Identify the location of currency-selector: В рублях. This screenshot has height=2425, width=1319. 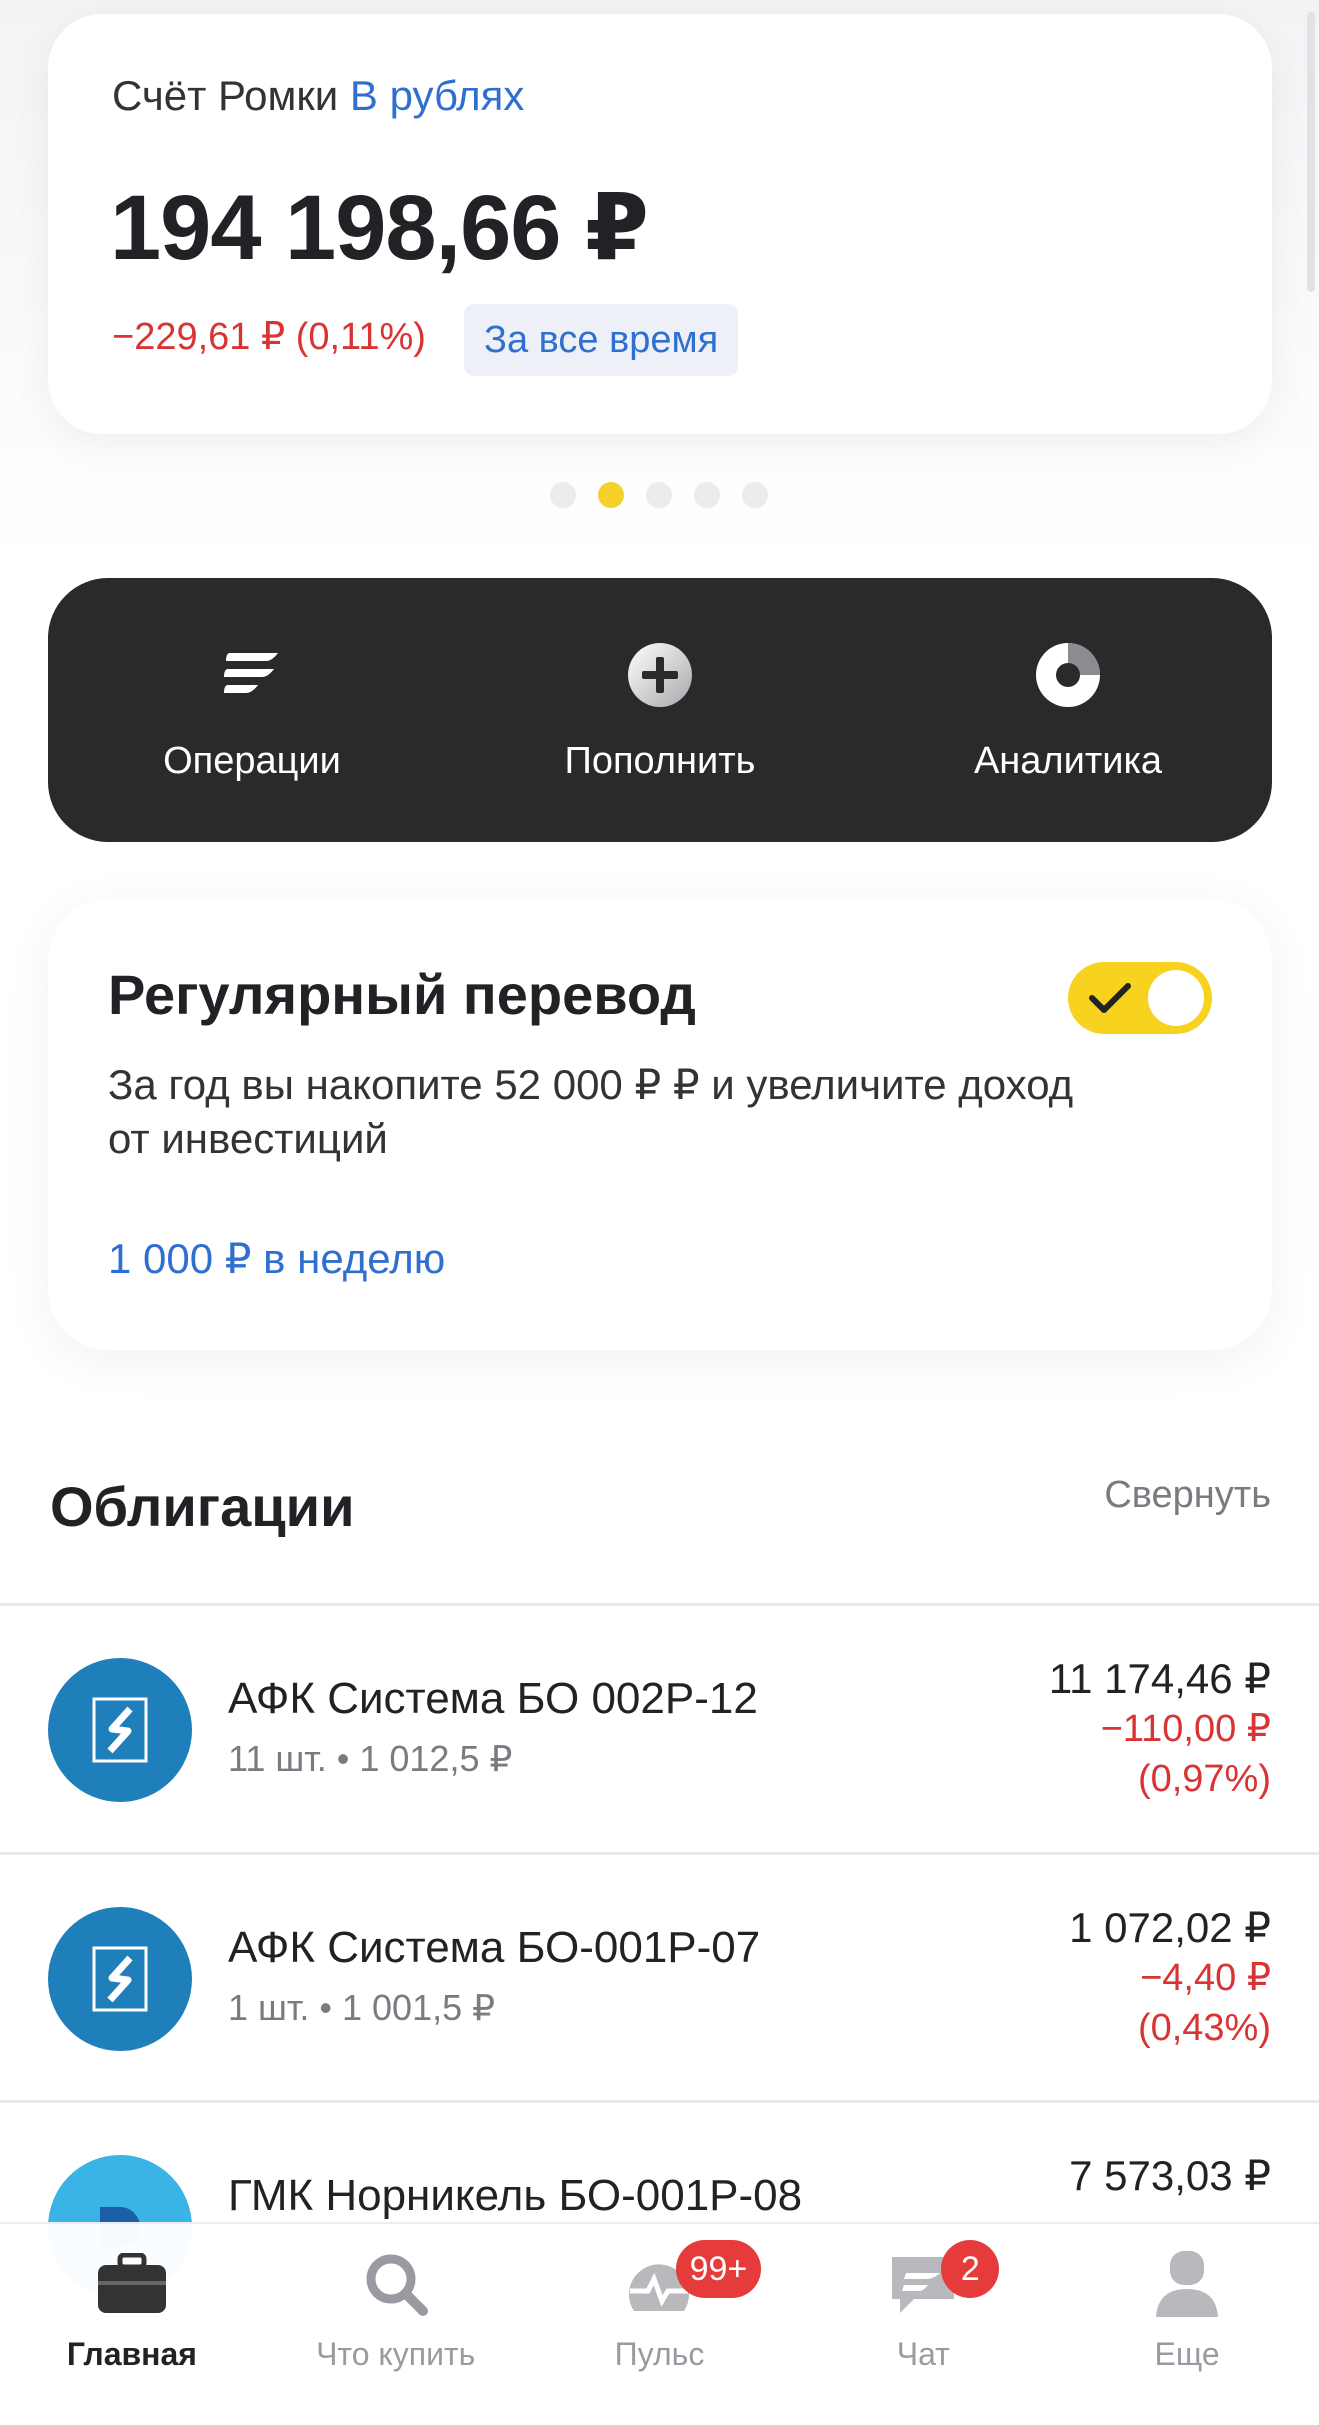
(437, 95).